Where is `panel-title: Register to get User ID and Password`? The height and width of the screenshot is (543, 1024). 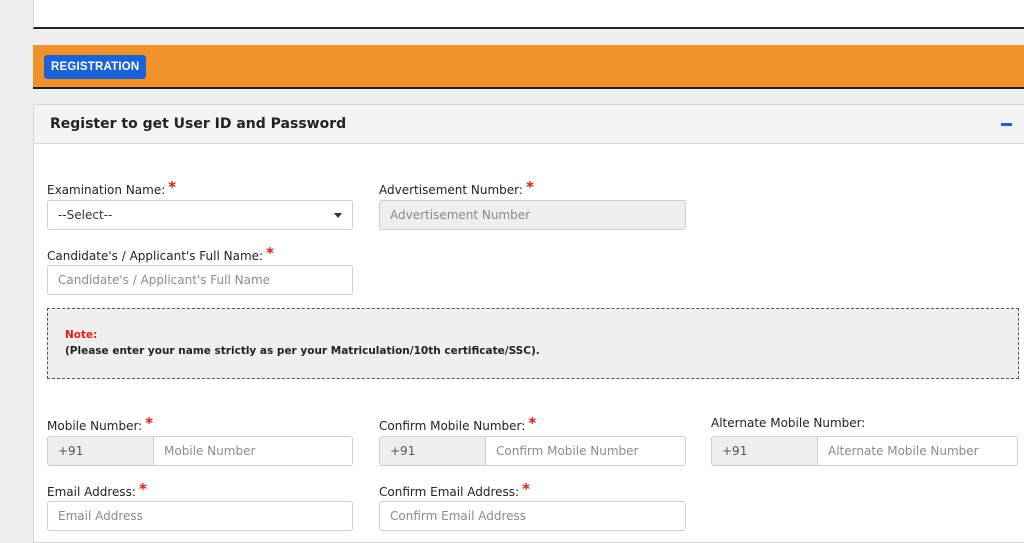 panel-title: Register to get User ID and Password is located at coordinates (198, 124).